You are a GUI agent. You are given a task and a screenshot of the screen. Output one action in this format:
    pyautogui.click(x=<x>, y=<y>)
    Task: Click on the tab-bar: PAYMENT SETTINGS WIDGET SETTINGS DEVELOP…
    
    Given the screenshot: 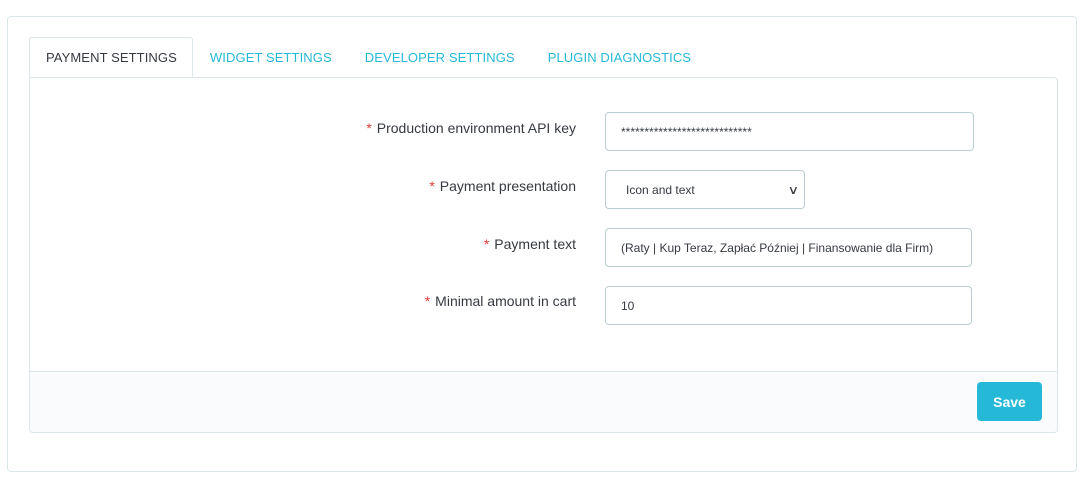 What is the action you would take?
    pyautogui.click(x=368, y=57)
    